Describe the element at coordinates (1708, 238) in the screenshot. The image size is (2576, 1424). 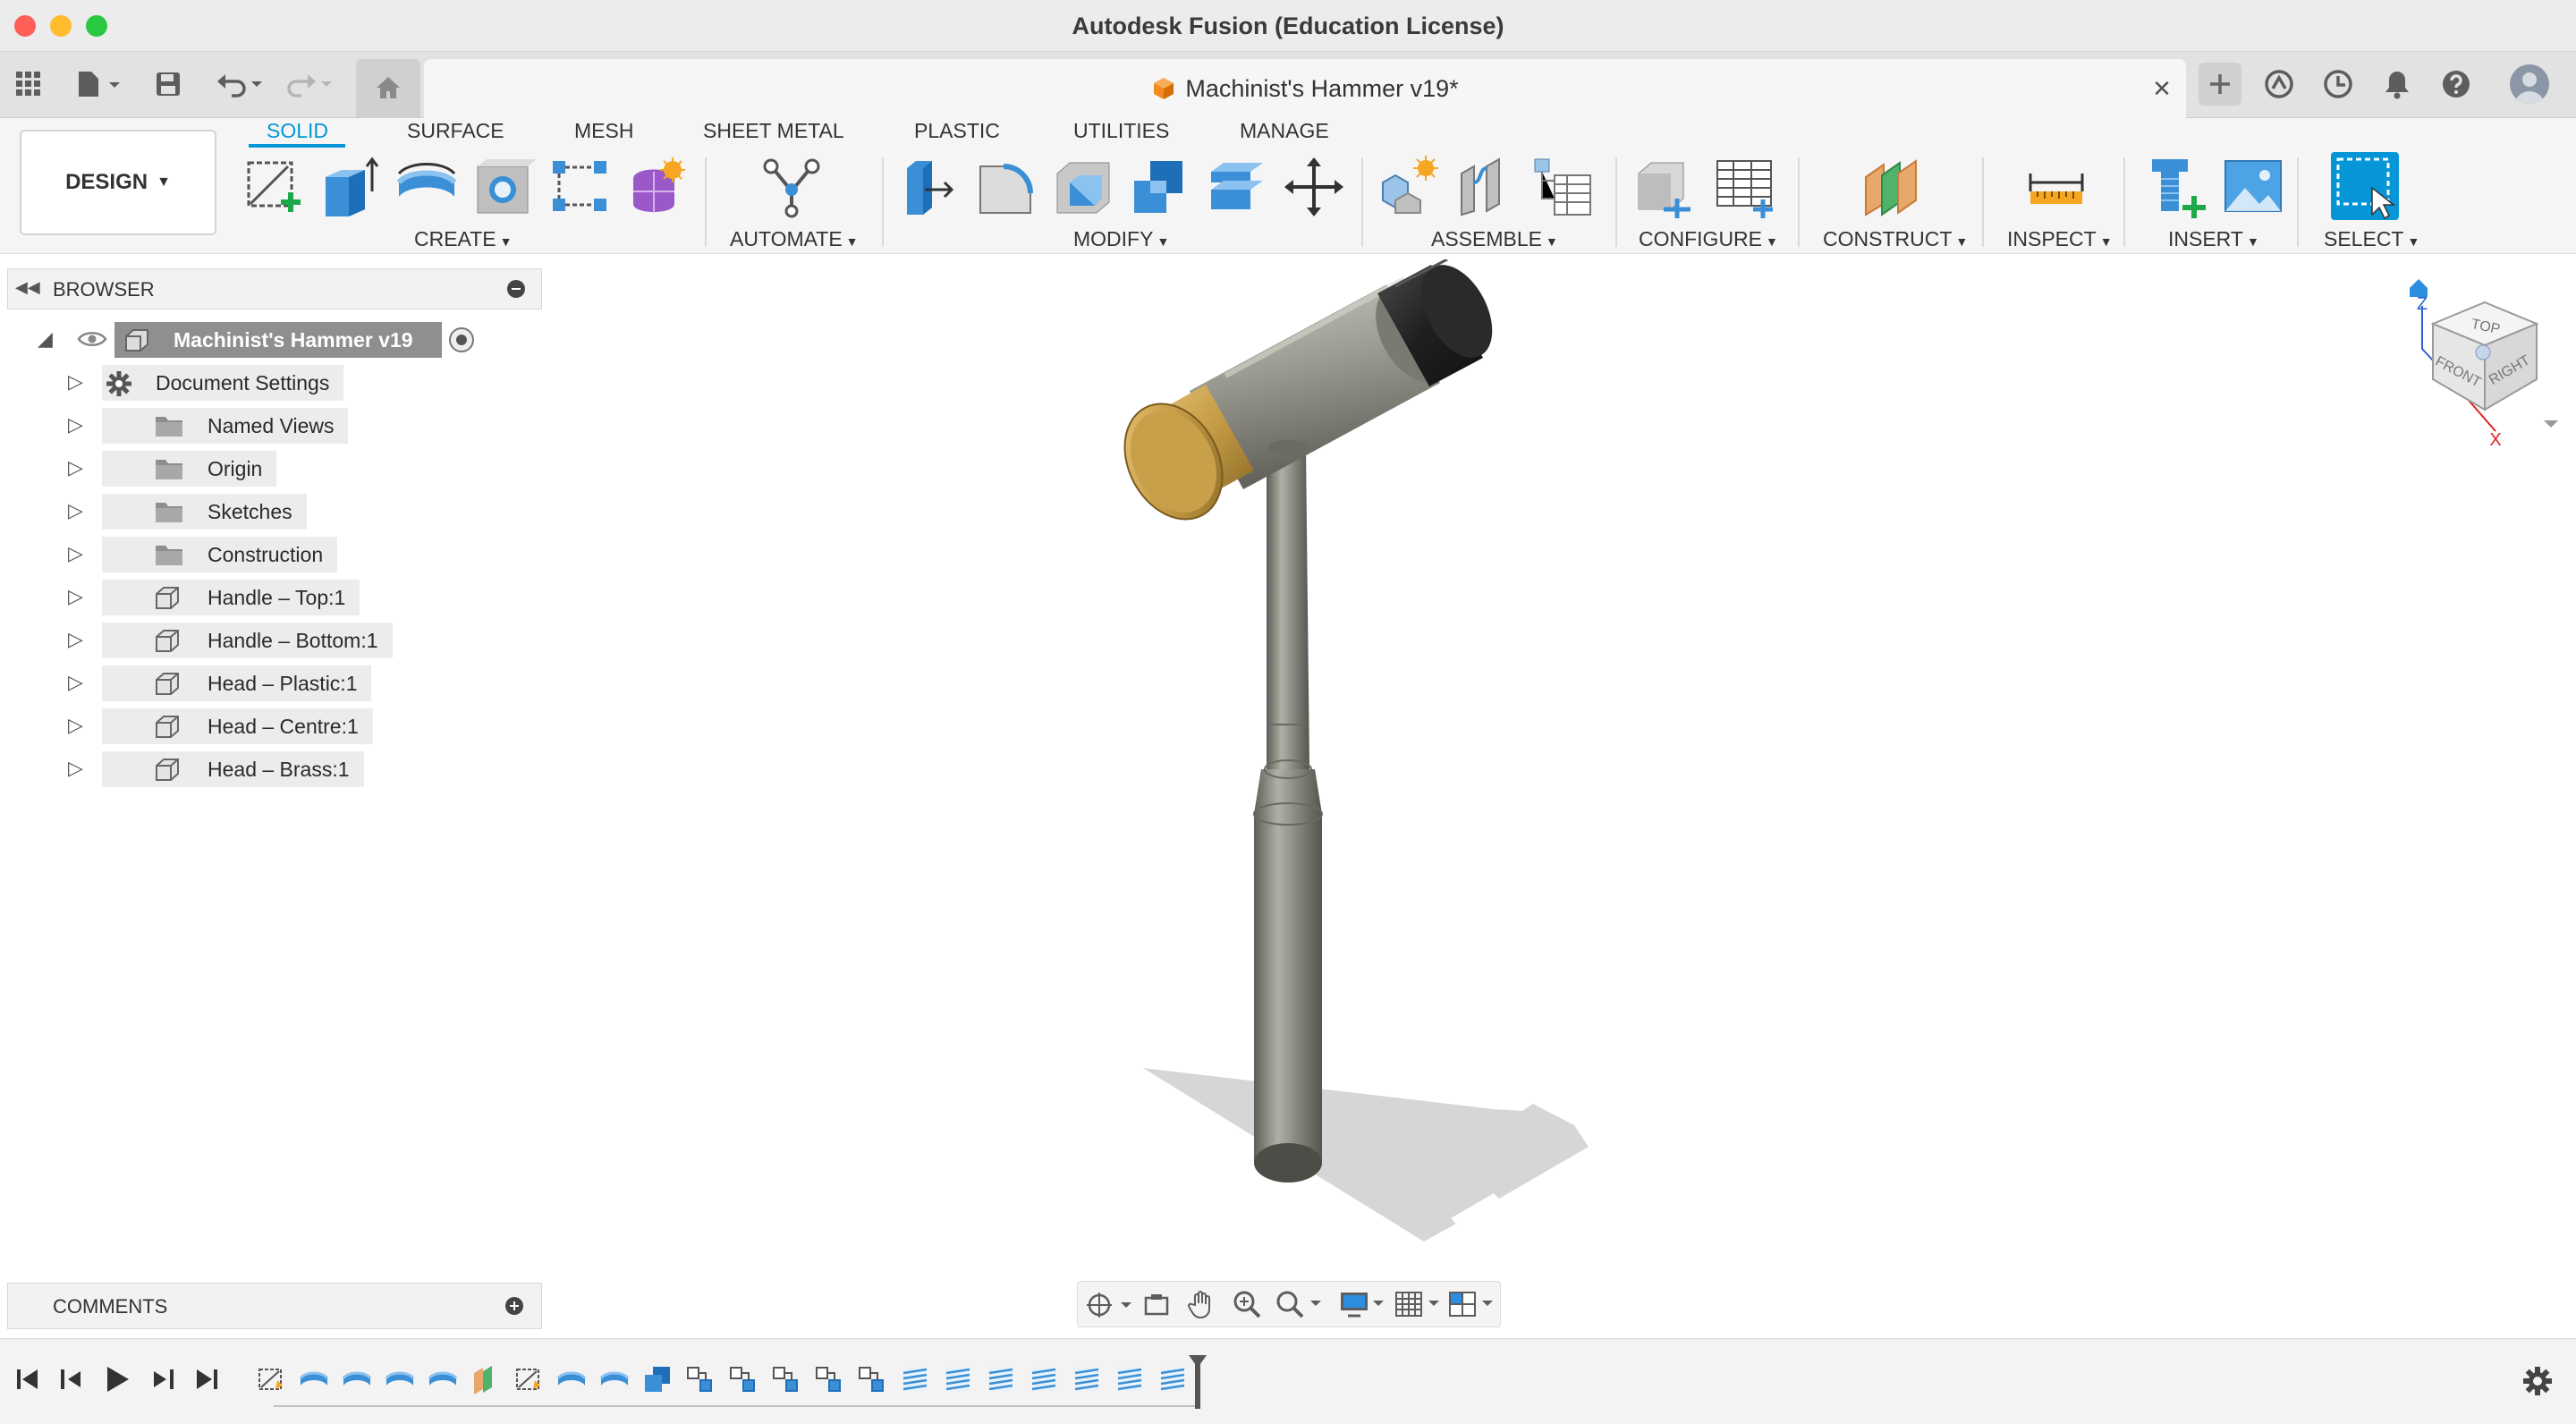
I see `configure-menu: CONFIGURE ▼` at that location.